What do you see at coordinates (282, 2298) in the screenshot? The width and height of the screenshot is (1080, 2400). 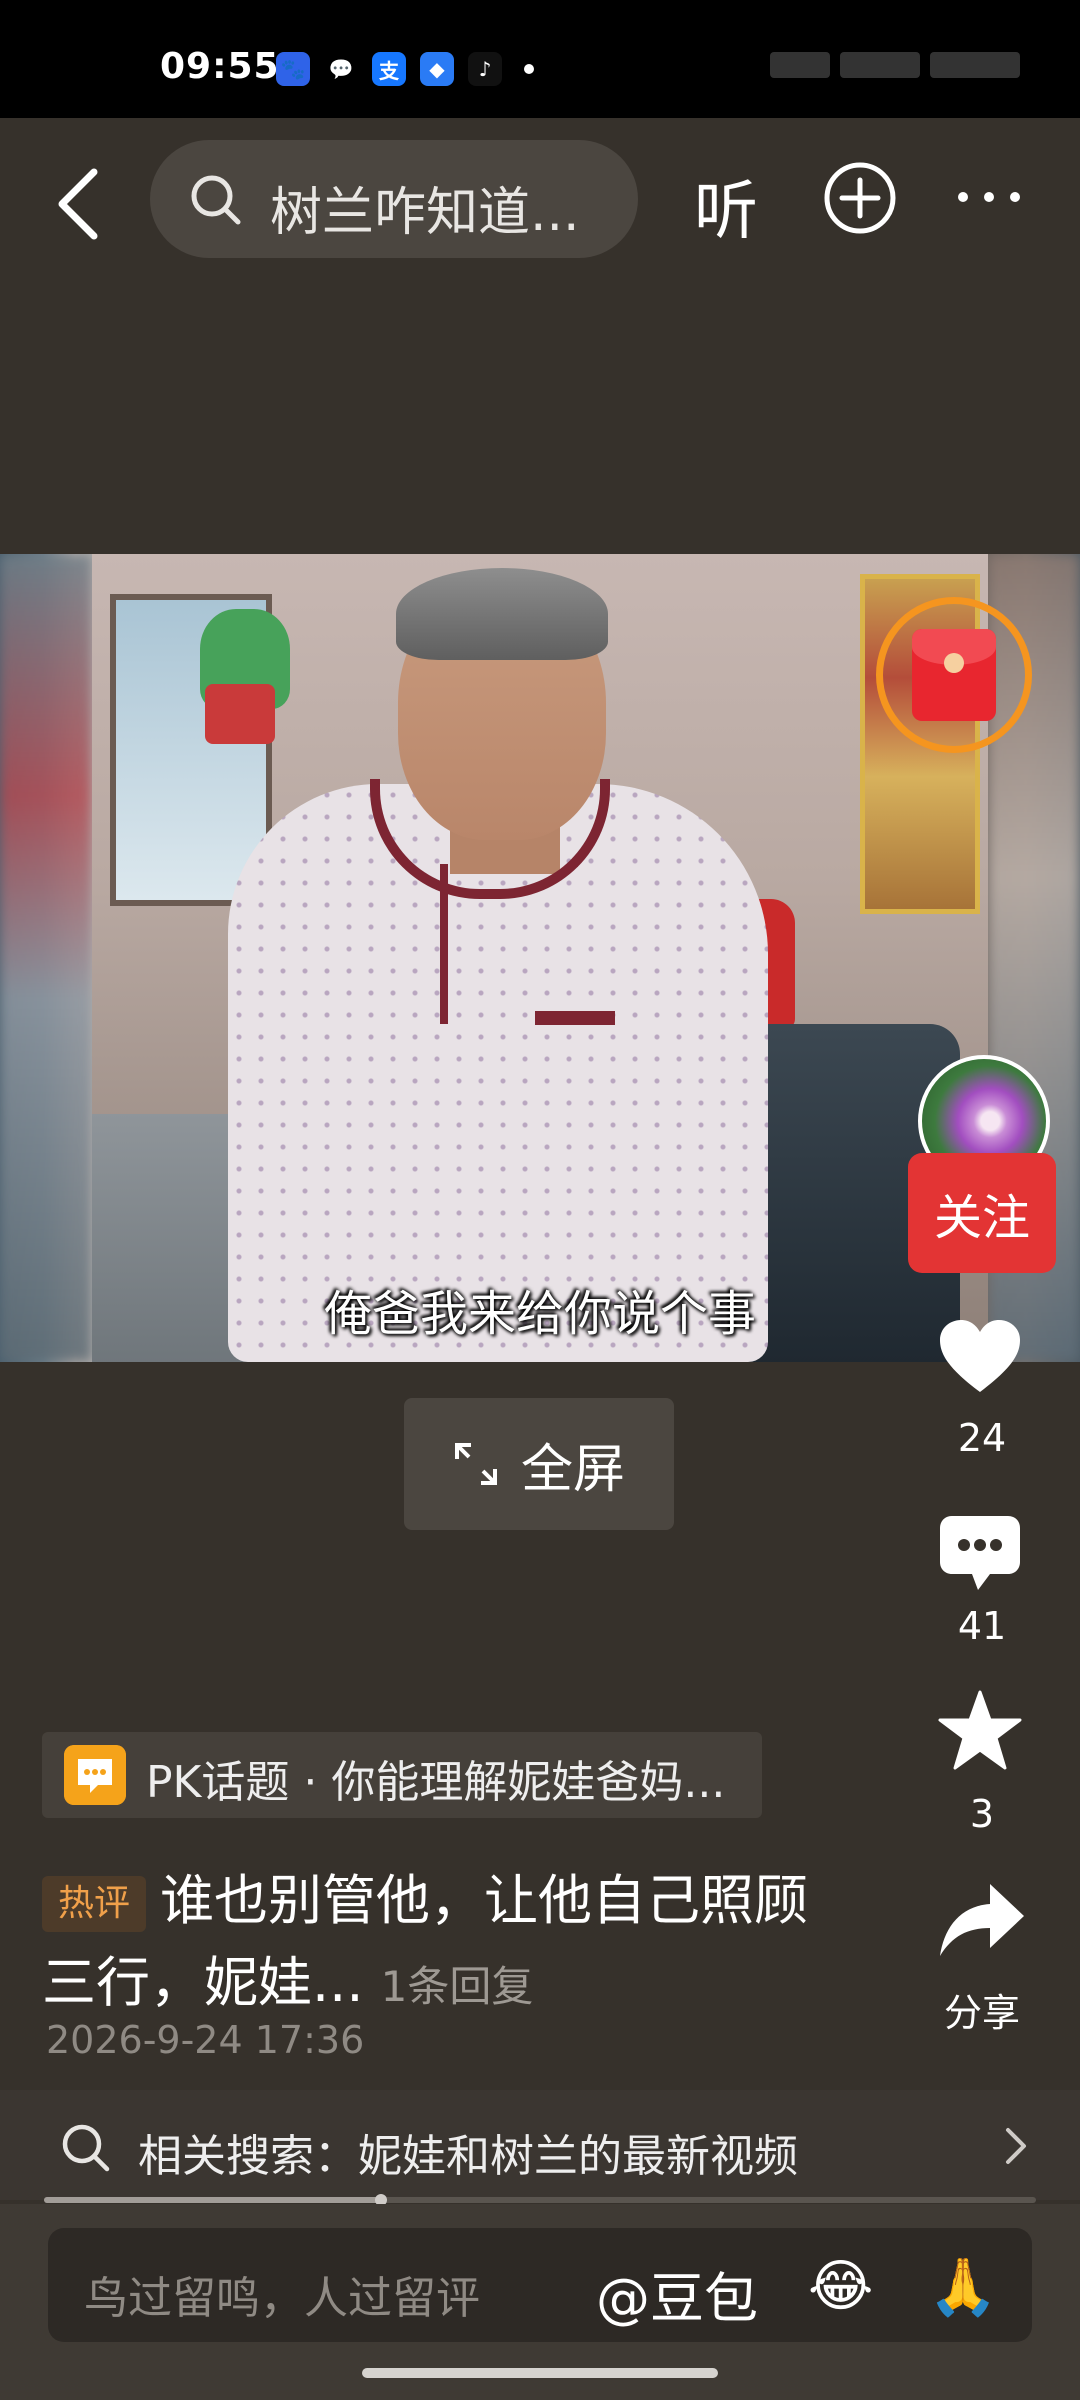 I see `comment-placeholder: 鸟过留鸣，人过留评` at bounding box center [282, 2298].